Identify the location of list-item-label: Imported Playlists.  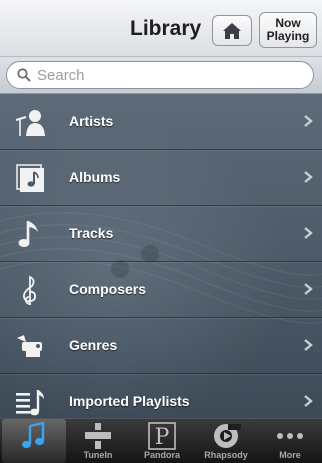
(129, 401).